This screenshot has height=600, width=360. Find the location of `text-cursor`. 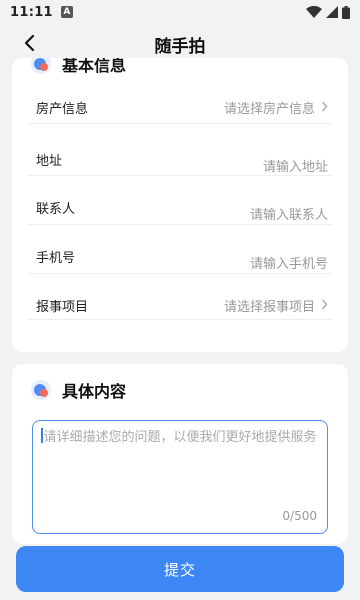

text-cursor is located at coordinates (42, 435).